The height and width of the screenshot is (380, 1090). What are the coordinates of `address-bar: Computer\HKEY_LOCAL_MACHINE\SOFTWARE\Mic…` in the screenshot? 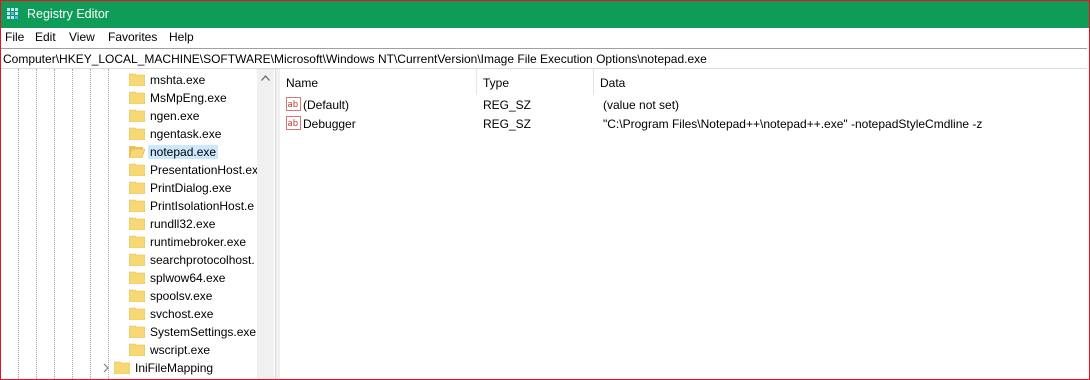 It's located at (544, 58).